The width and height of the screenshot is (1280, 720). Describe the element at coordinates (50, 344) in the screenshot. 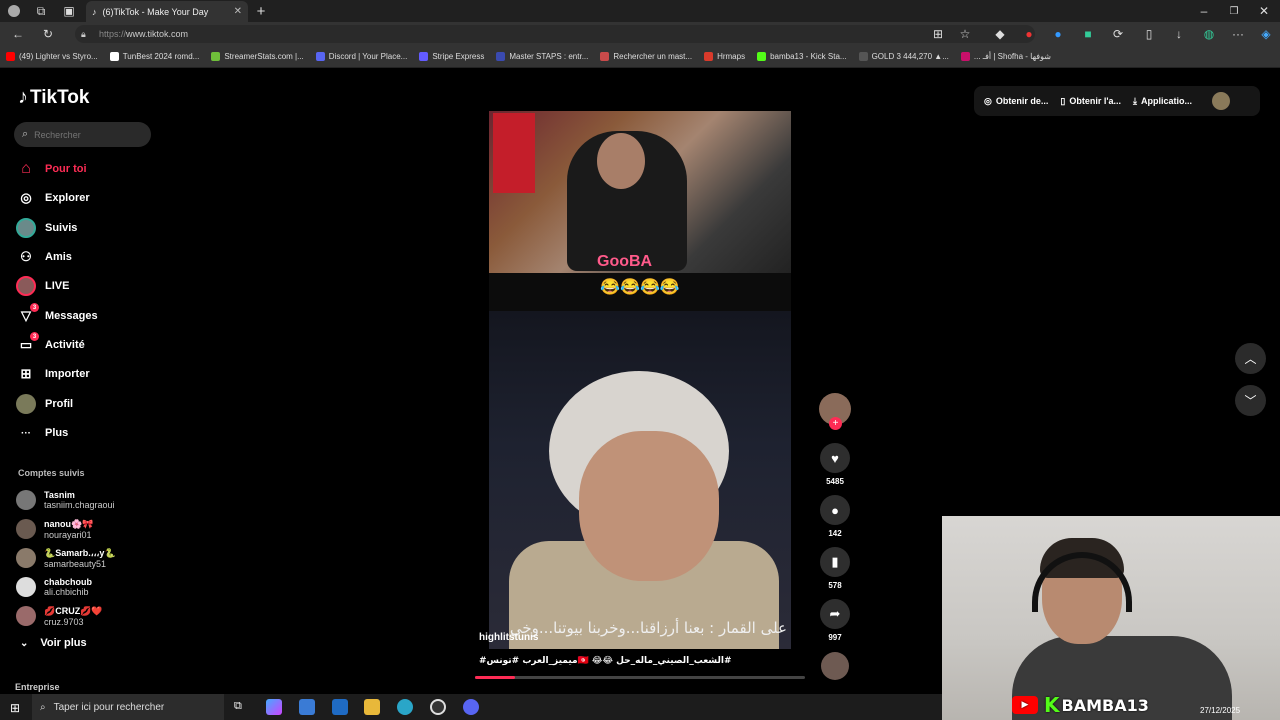

I see `nav-activite: ▭ 3 Activité` at that location.